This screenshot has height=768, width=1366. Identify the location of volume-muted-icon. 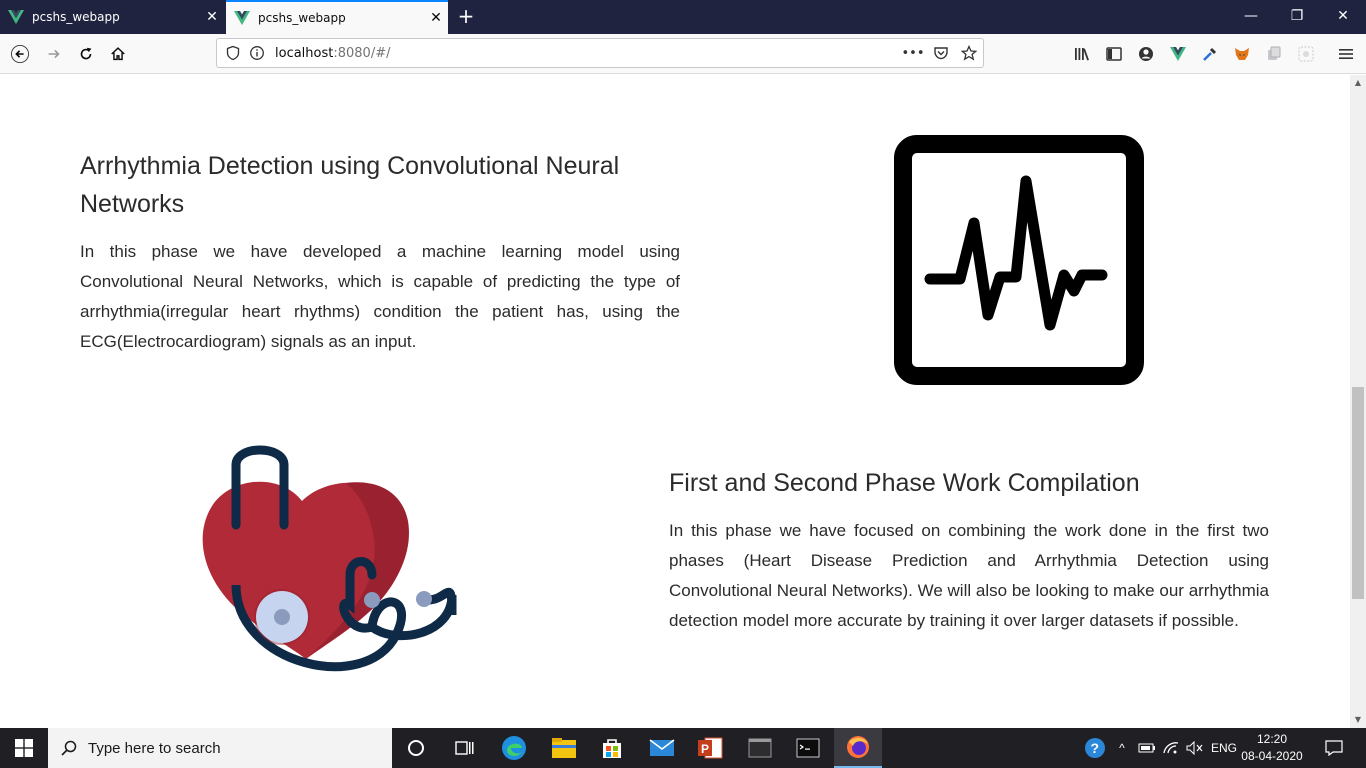
(1195, 748).